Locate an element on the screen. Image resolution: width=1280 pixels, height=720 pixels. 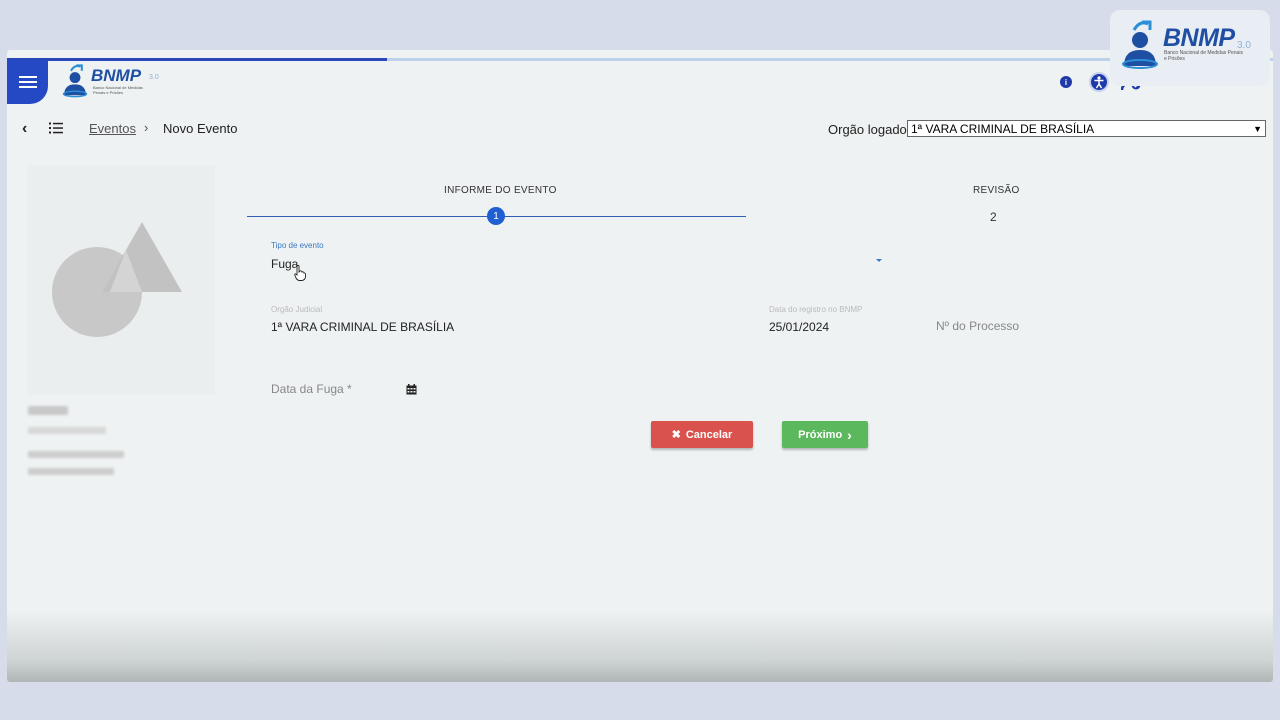
bottom-shadow is located at coordinates (640, 646).